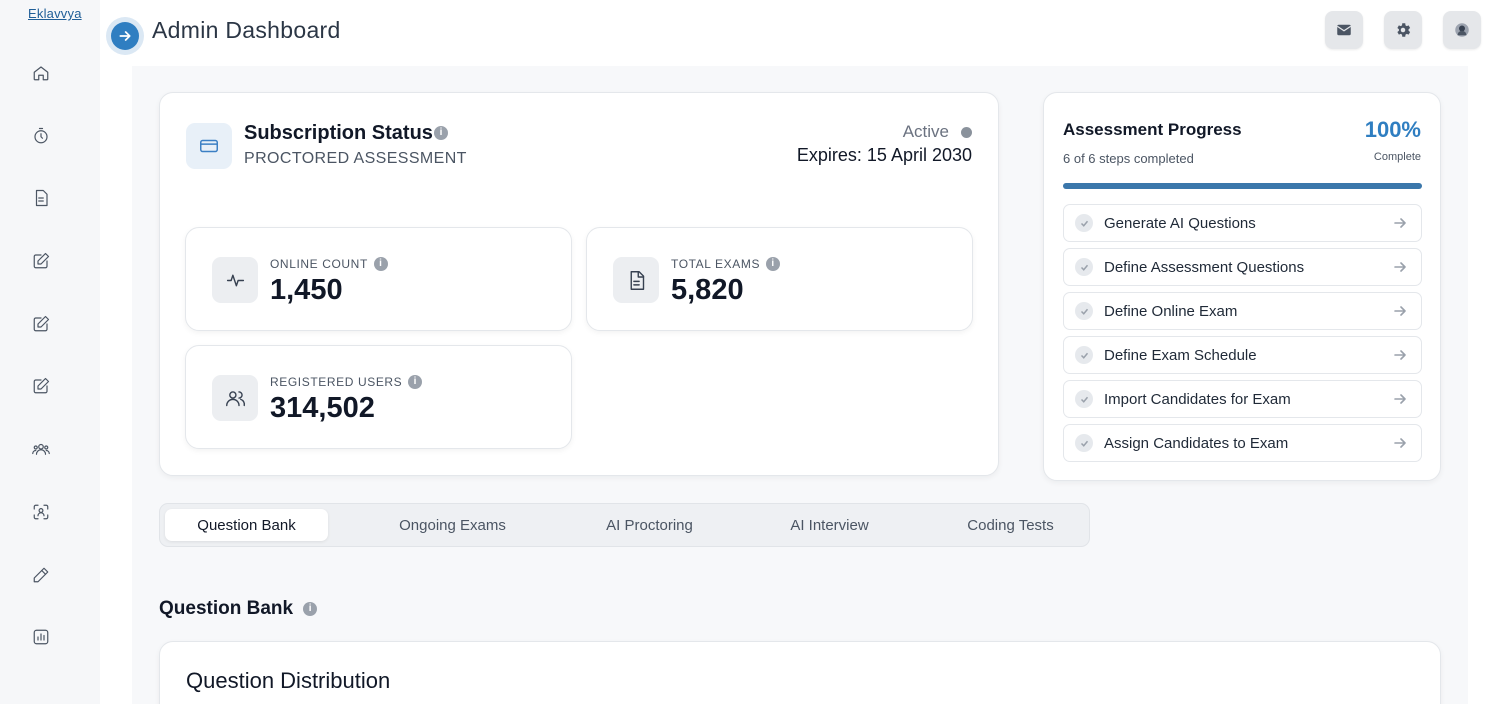 This screenshot has width=1488, height=704. I want to click on stat-label: REGISTERED USERS i, so click(346, 382).